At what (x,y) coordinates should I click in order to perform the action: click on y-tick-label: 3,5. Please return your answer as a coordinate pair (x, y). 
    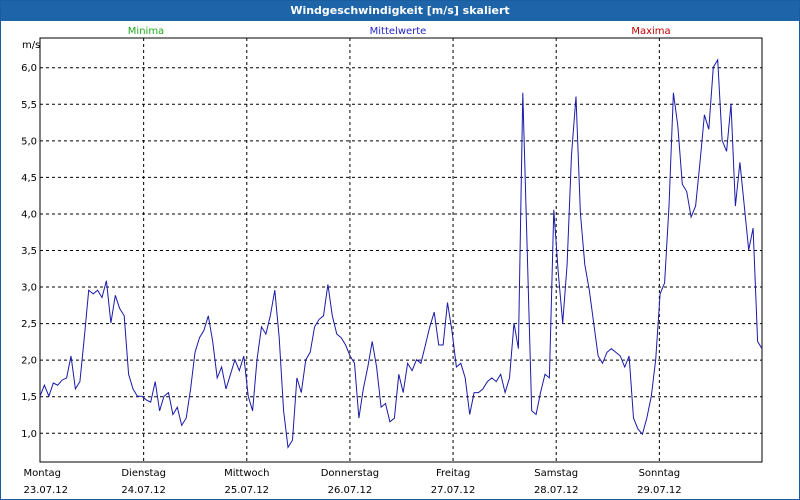
    Looking at the image, I should click on (29, 251).